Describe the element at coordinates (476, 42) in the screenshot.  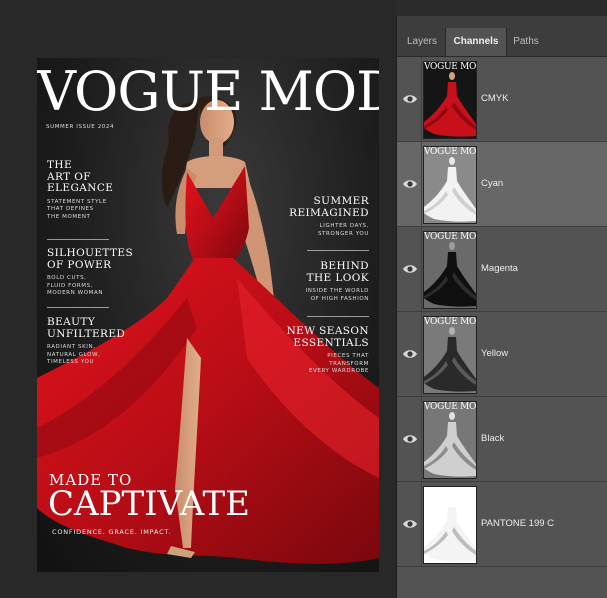
I see `tab-channels: Channels` at that location.